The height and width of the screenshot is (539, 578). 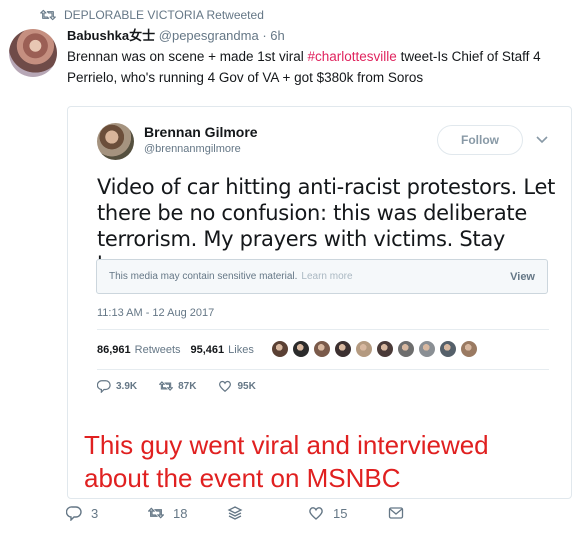 What do you see at coordinates (286, 445) in the screenshot?
I see `annotation-line-1: This guy went viral and interviewed` at bounding box center [286, 445].